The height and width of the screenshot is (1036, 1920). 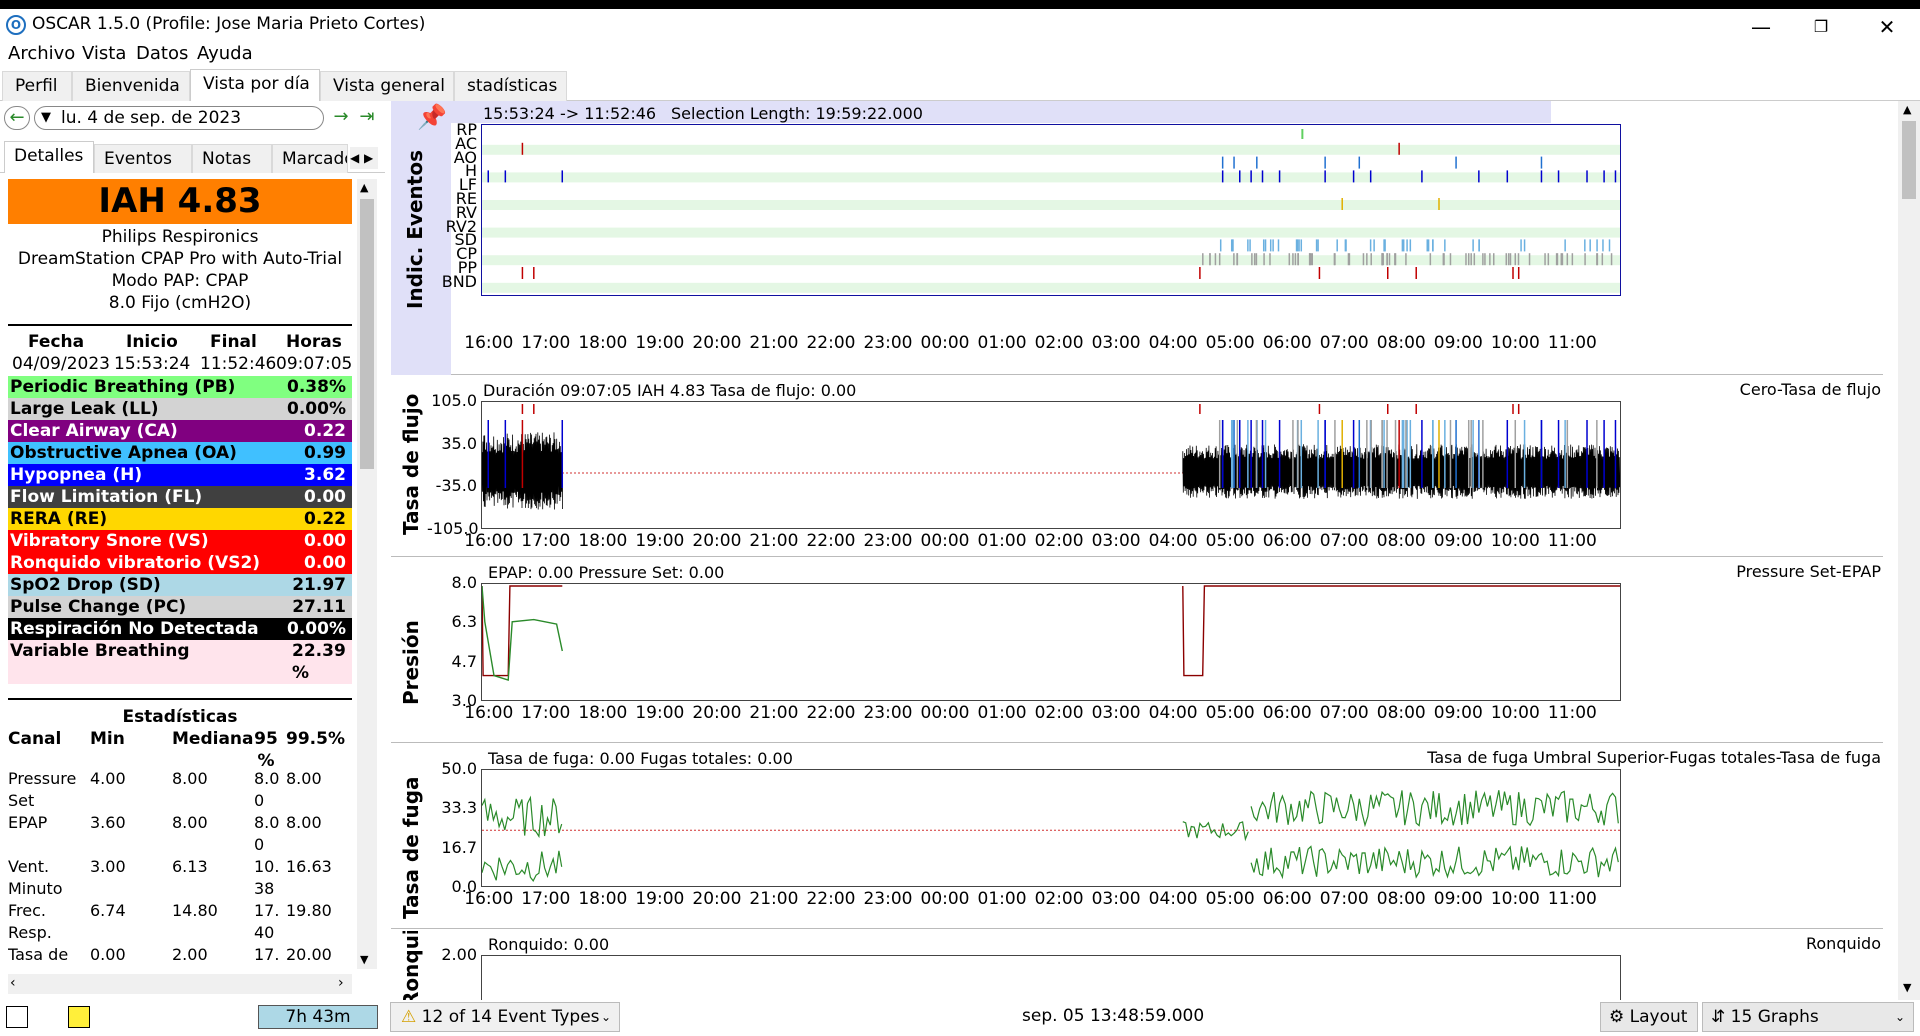 What do you see at coordinates (510, 86) in the screenshot?
I see `tab-estadisticas: stadísticas` at bounding box center [510, 86].